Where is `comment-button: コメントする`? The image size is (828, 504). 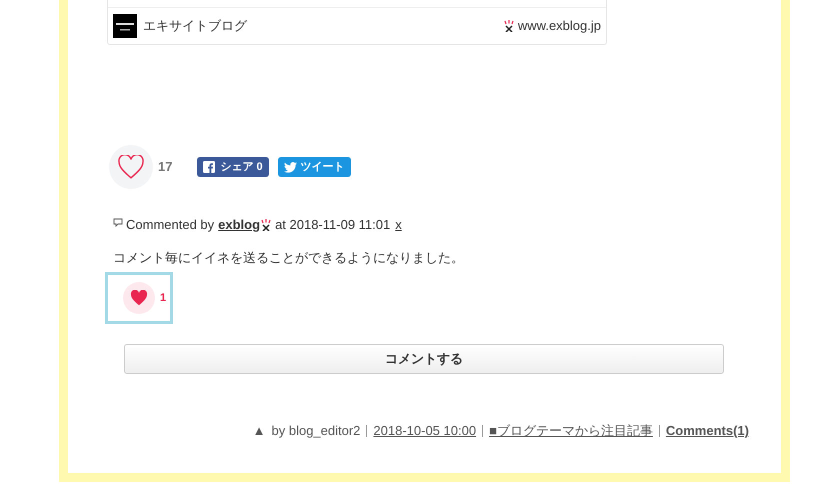 comment-button: コメントする is located at coordinates (424, 359).